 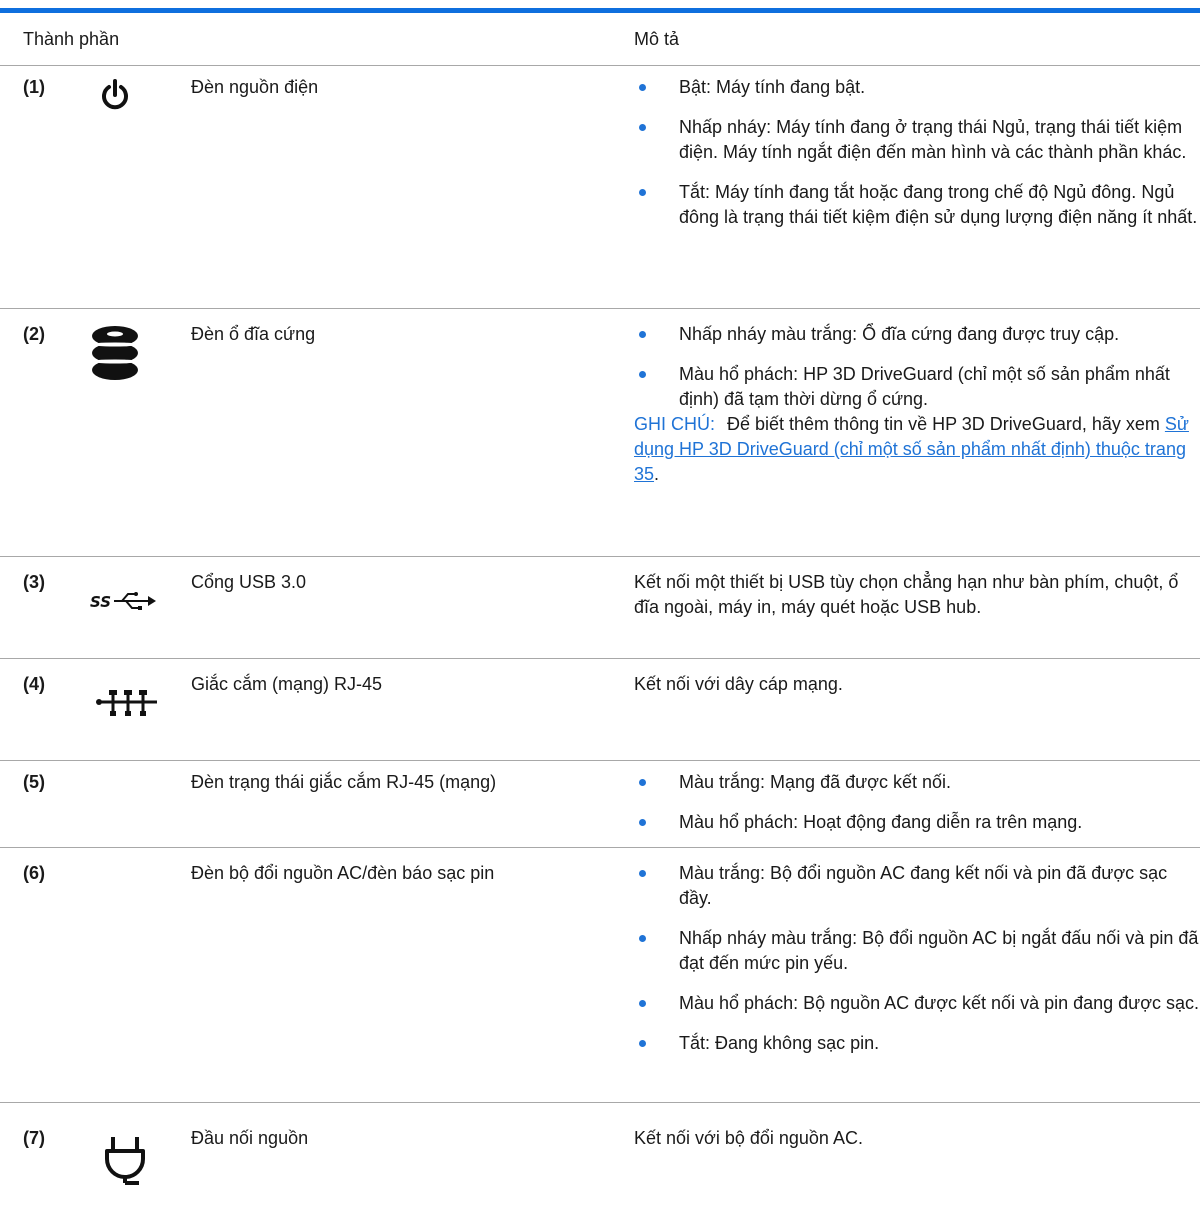 What do you see at coordinates (343, 873) in the screenshot?
I see `component-name: Đèn bộ đổi nguồn AC/đèn báo sạc pin` at bounding box center [343, 873].